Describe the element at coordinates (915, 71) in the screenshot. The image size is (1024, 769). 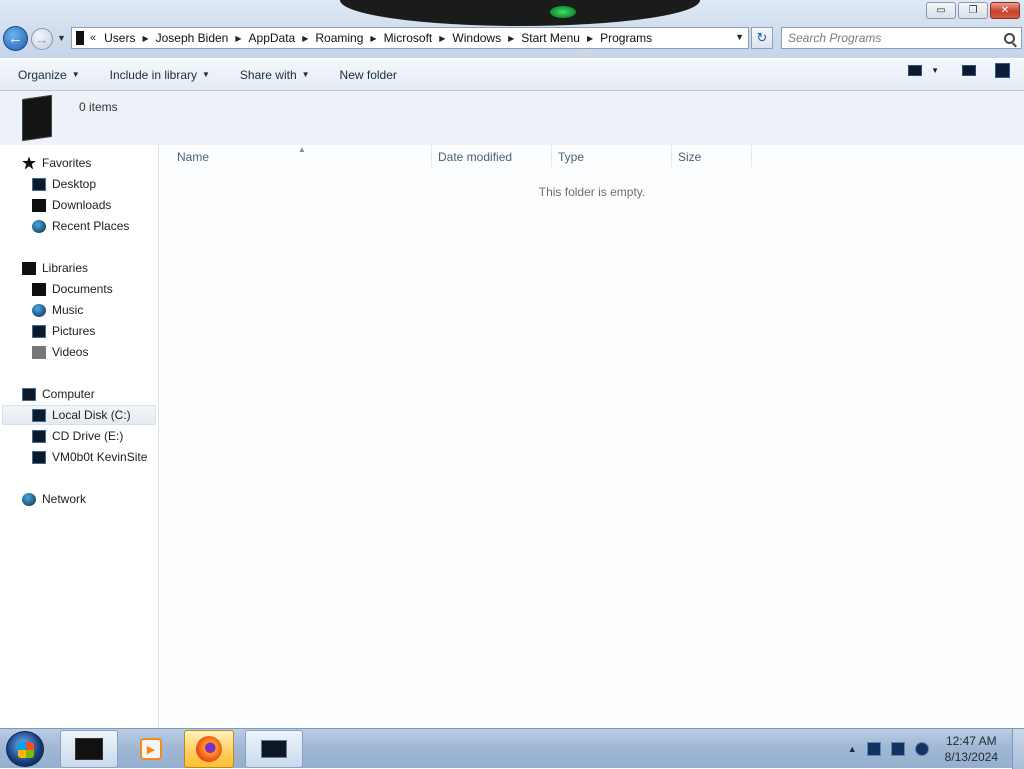
I see `change-view-button` at that location.